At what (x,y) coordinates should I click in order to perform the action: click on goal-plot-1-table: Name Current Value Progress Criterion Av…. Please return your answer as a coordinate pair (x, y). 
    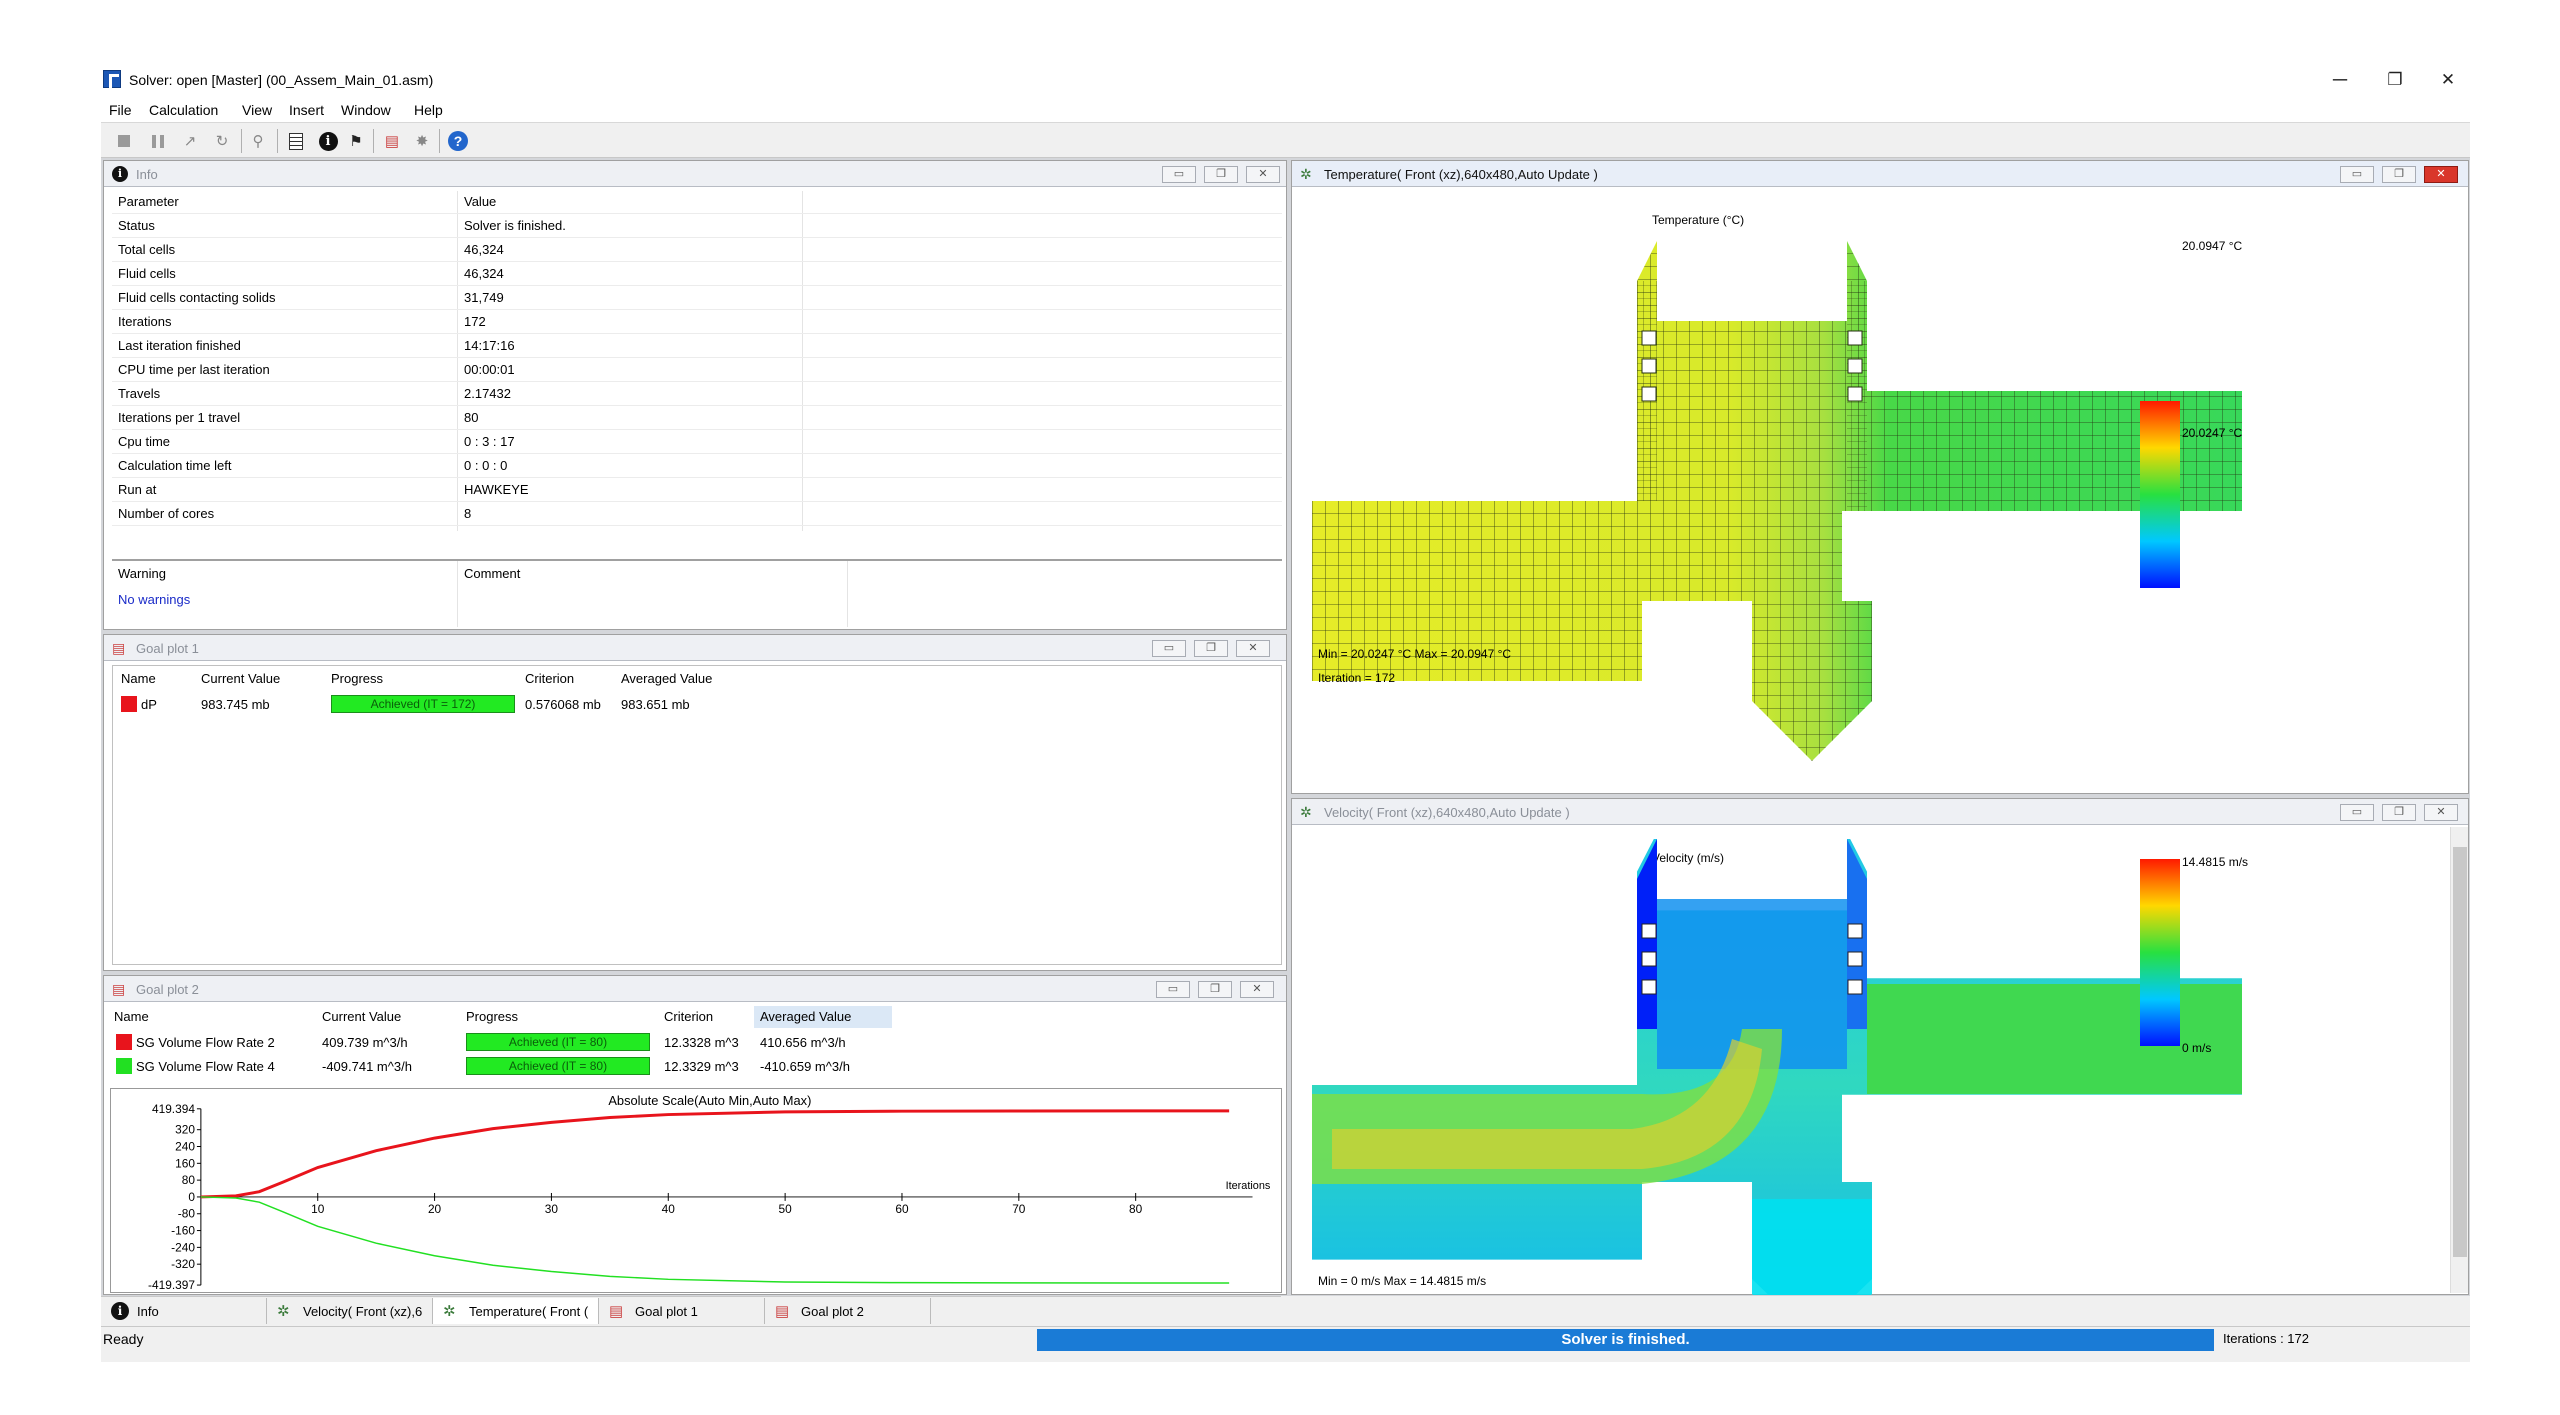
    Looking at the image, I should click on (697, 815).